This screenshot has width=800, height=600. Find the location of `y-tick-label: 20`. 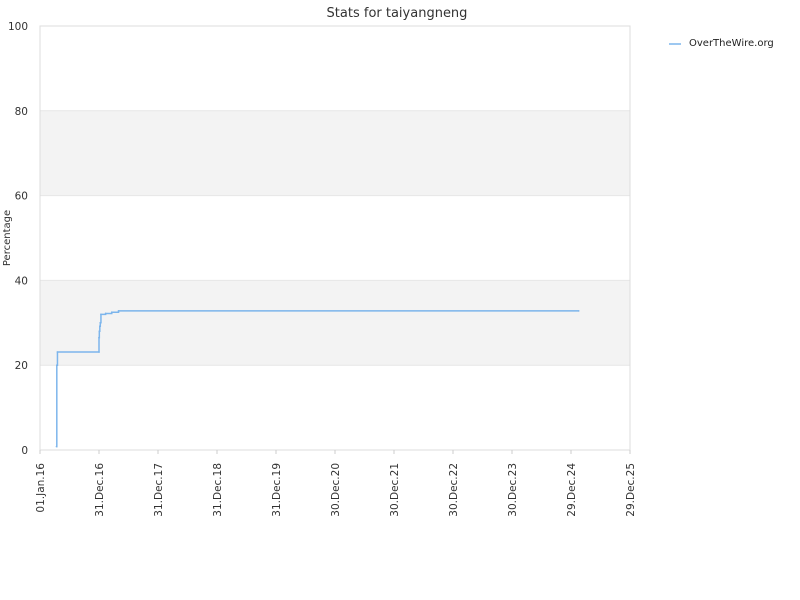

y-tick-label: 20 is located at coordinates (21, 366).